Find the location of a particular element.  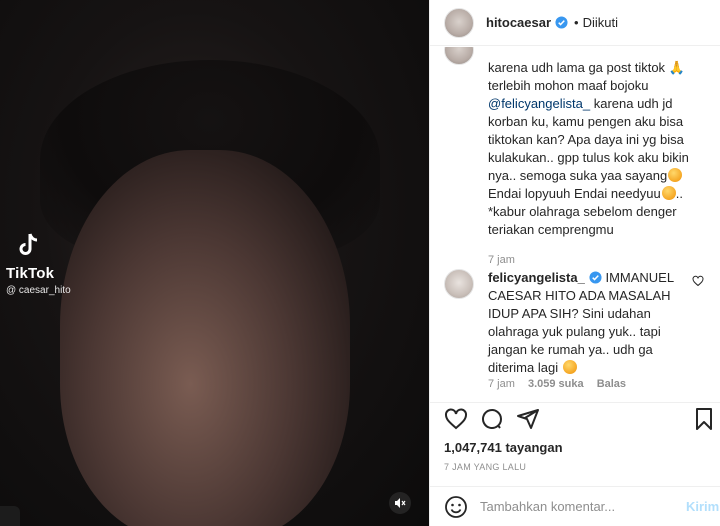

comment-line: CAESAR HITO ADA MASALAH is located at coordinates (579, 295).